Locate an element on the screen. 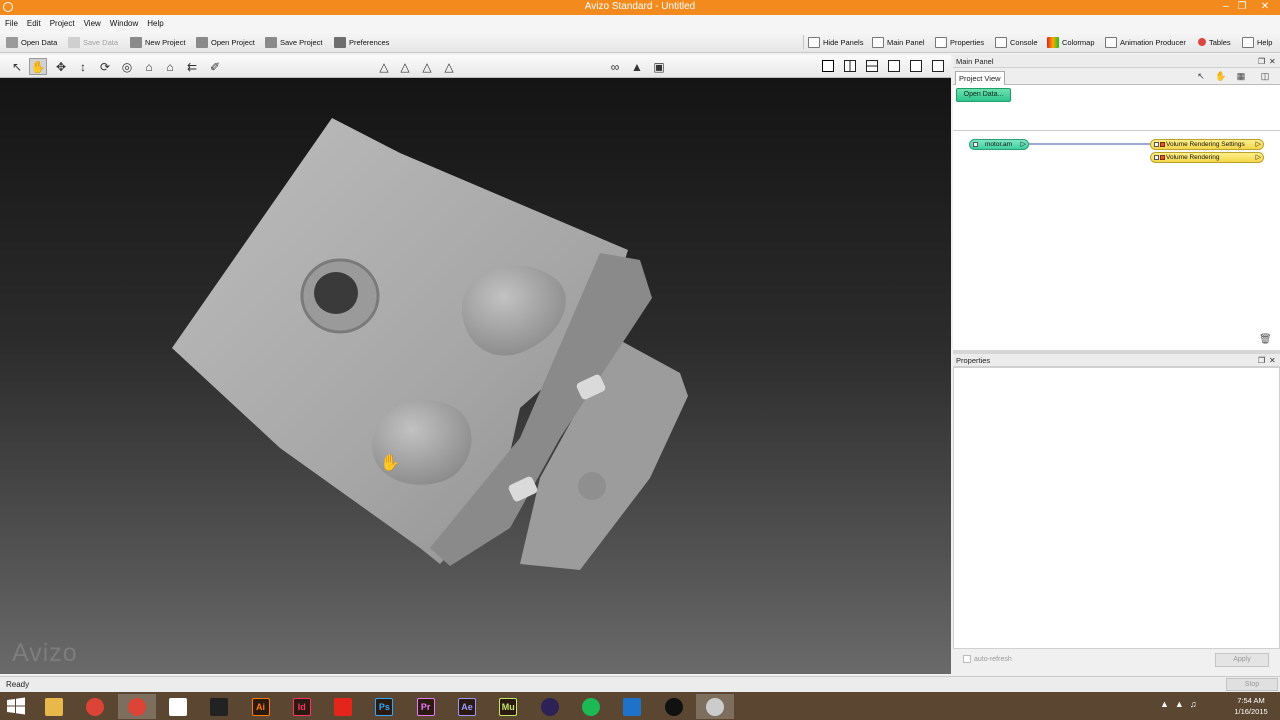 Image resolution: width=1280 pixels, height=720 pixels. taskbar-avizo is located at coordinates (714, 706).